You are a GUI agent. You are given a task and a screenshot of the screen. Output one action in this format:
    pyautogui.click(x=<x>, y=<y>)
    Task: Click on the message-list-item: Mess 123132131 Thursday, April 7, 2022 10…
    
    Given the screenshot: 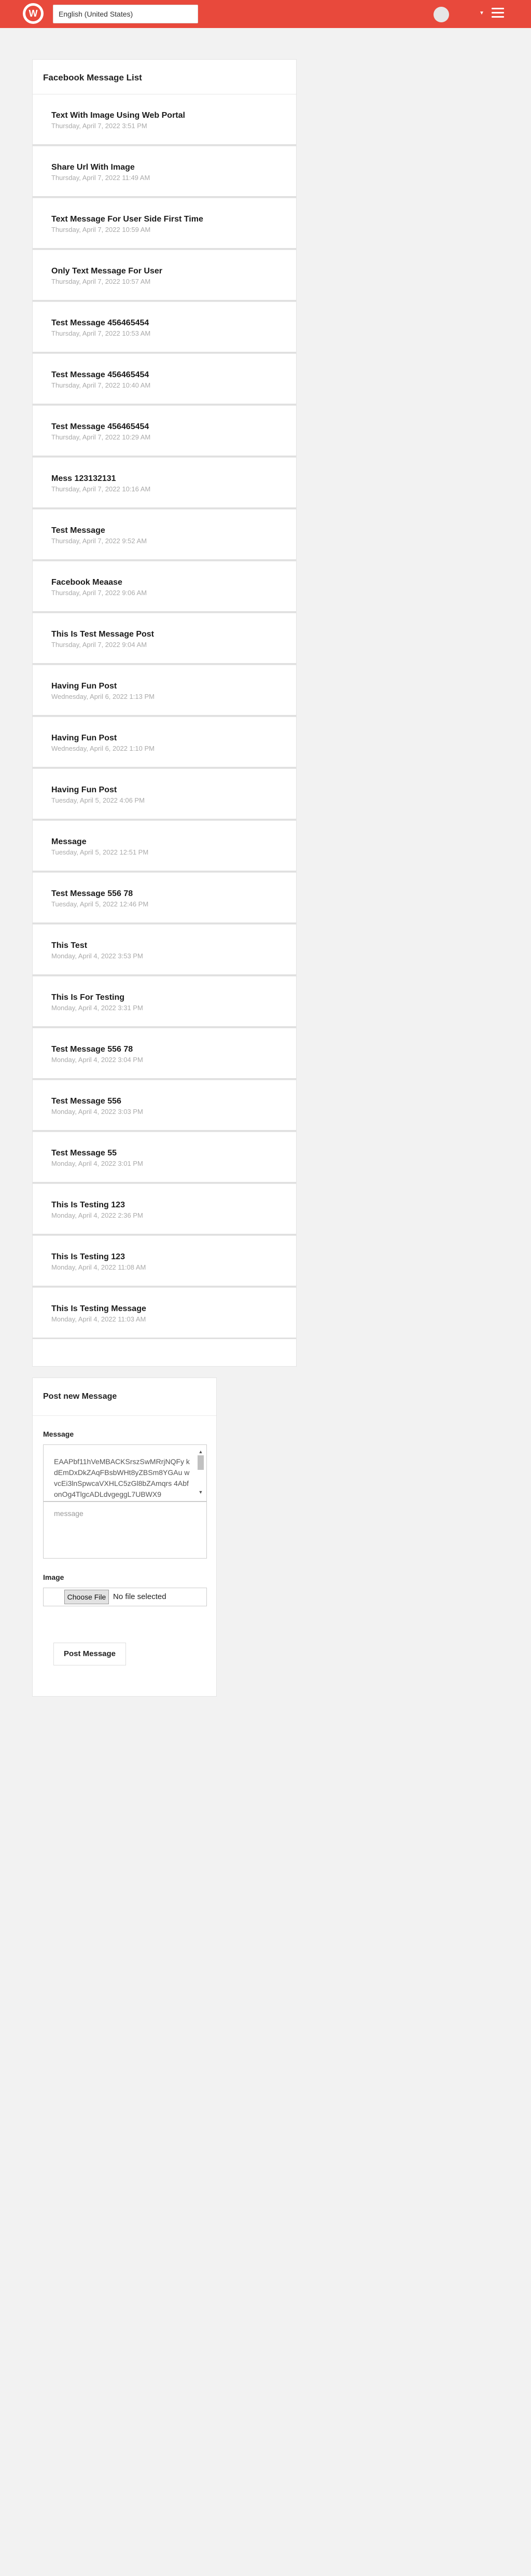 What is the action you would take?
    pyautogui.click(x=164, y=483)
    